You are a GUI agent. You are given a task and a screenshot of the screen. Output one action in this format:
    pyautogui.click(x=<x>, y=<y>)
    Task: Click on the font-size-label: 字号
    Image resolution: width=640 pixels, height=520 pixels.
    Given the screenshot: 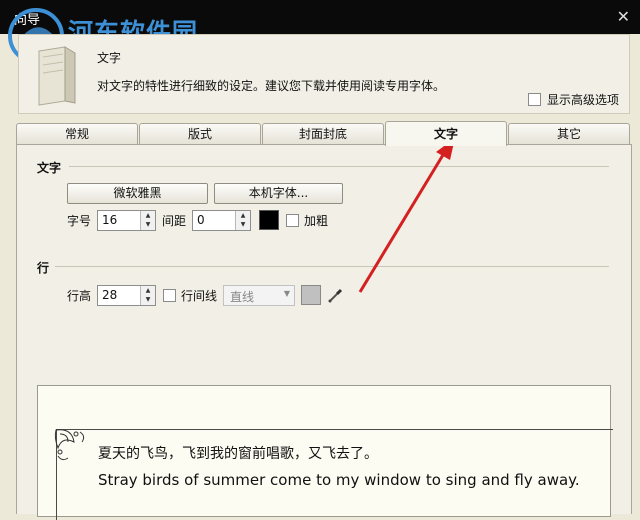 What is the action you would take?
    pyautogui.click(x=79, y=221)
    